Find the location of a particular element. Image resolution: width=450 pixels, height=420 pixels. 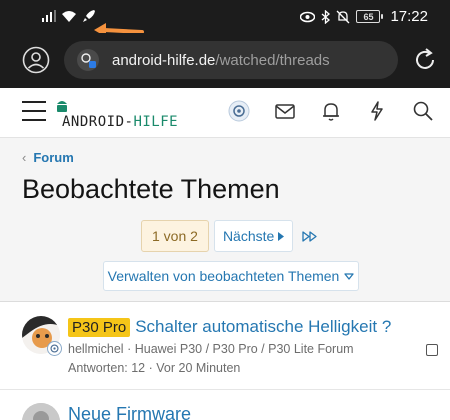

profile-icon is located at coordinates (36, 60).